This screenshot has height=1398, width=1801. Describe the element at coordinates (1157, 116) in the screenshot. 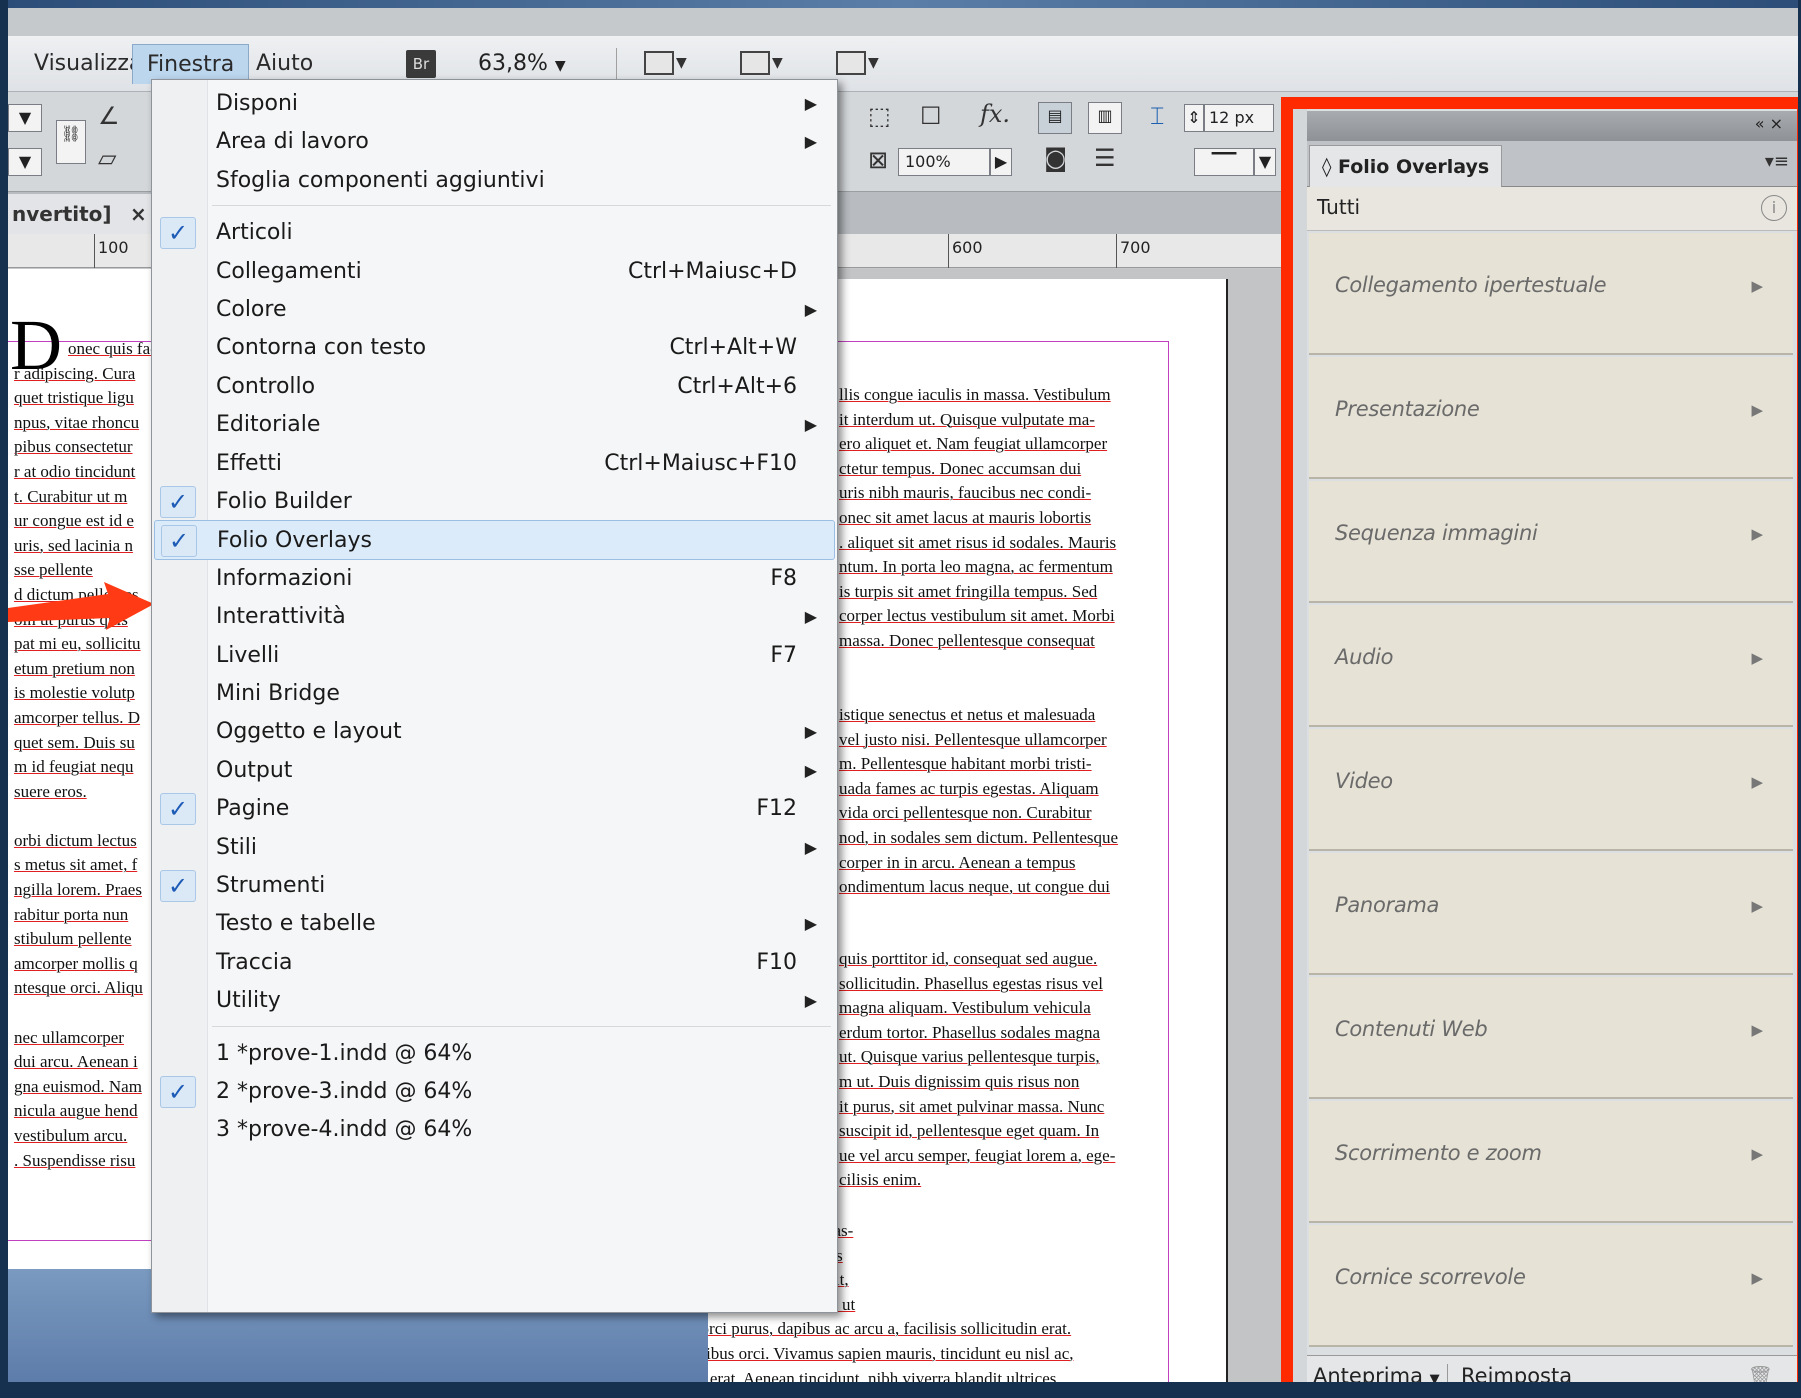

I see `frame-fitting-icon: ⌶` at that location.